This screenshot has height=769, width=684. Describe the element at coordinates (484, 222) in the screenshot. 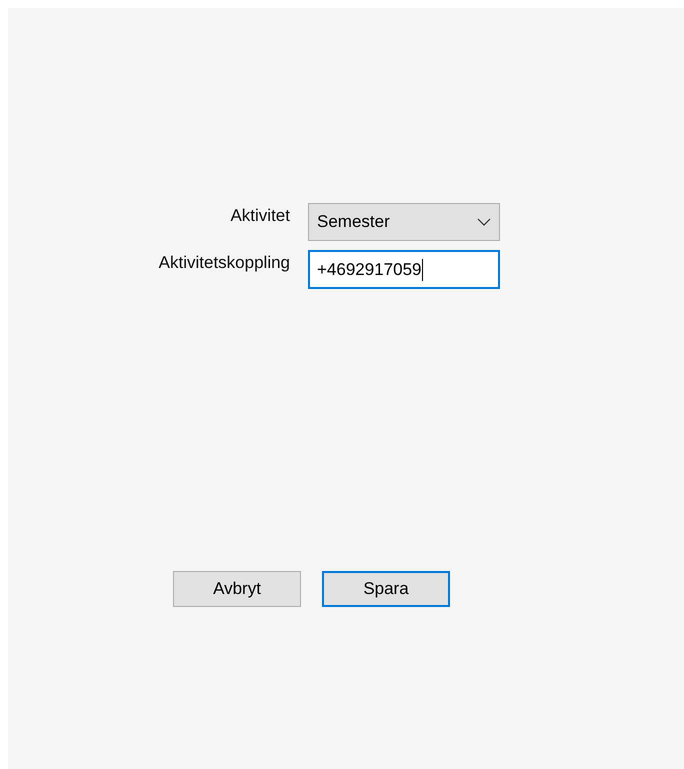

I see `chevron-down-icon` at that location.